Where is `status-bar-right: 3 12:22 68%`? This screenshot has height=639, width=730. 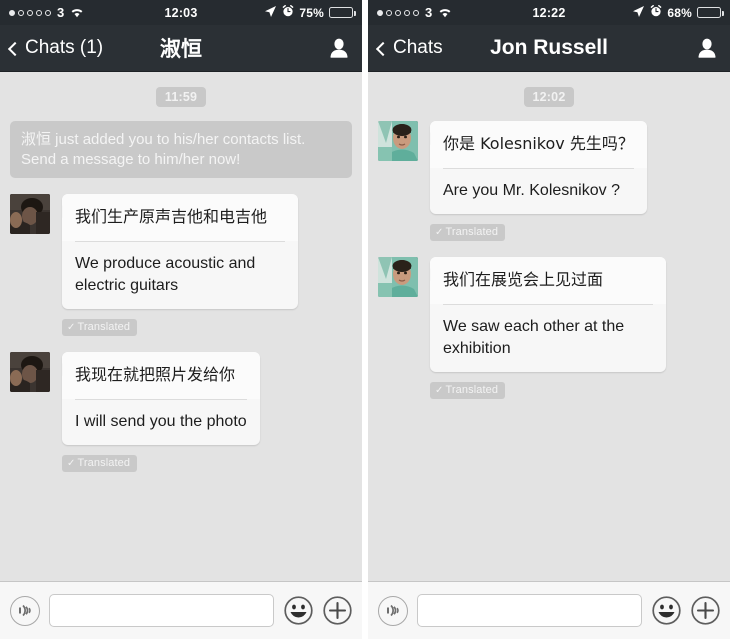 status-bar-right: 3 12:22 68% is located at coordinates (549, 12).